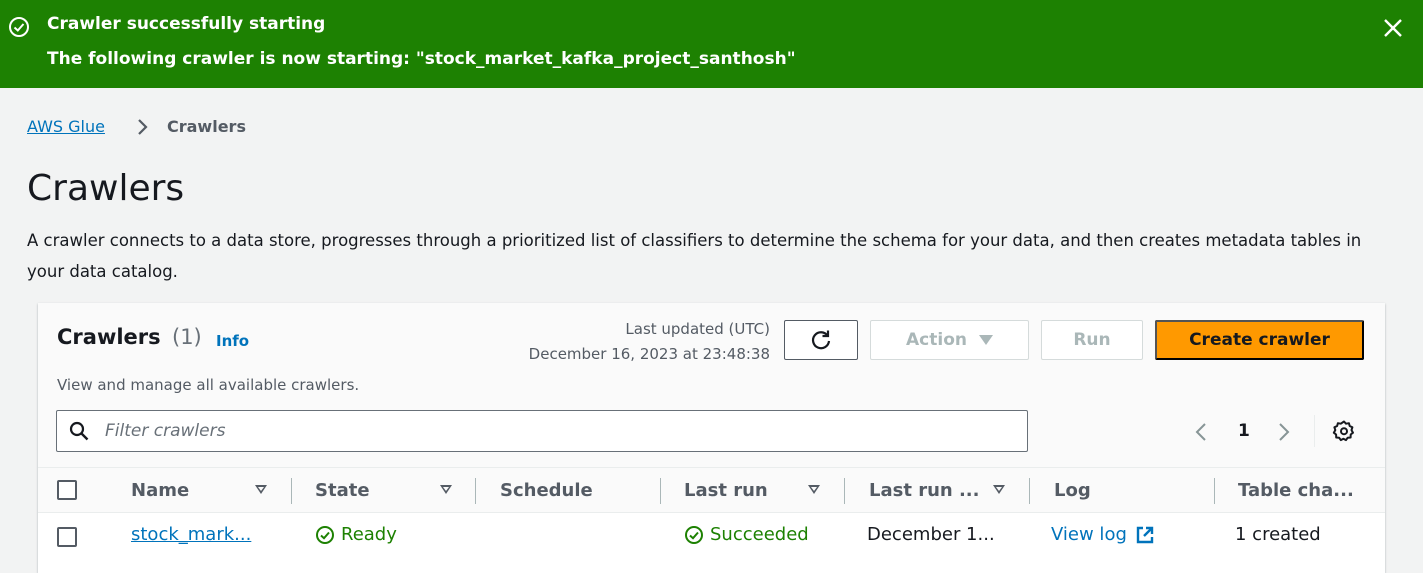 This screenshot has height=573, width=1423. What do you see at coordinates (936, 340) in the screenshot?
I see `action-label: Action` at bounding box center [936, 340].